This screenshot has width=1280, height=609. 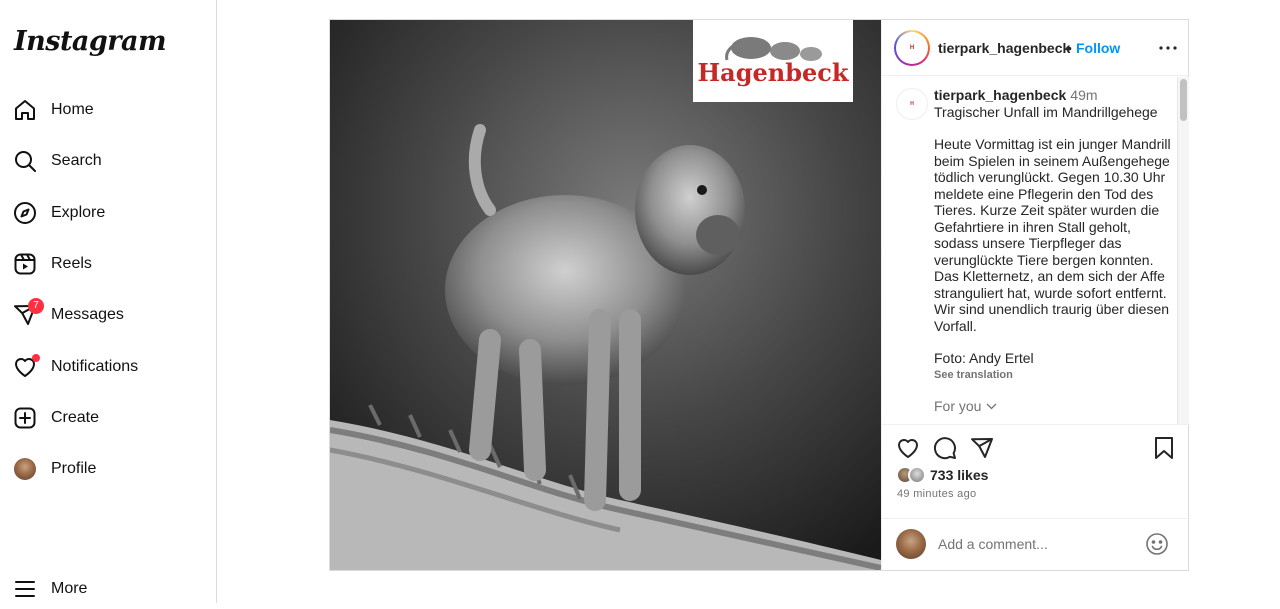 I want to click on messenger-icon: 7, so click(x=28, y=313).